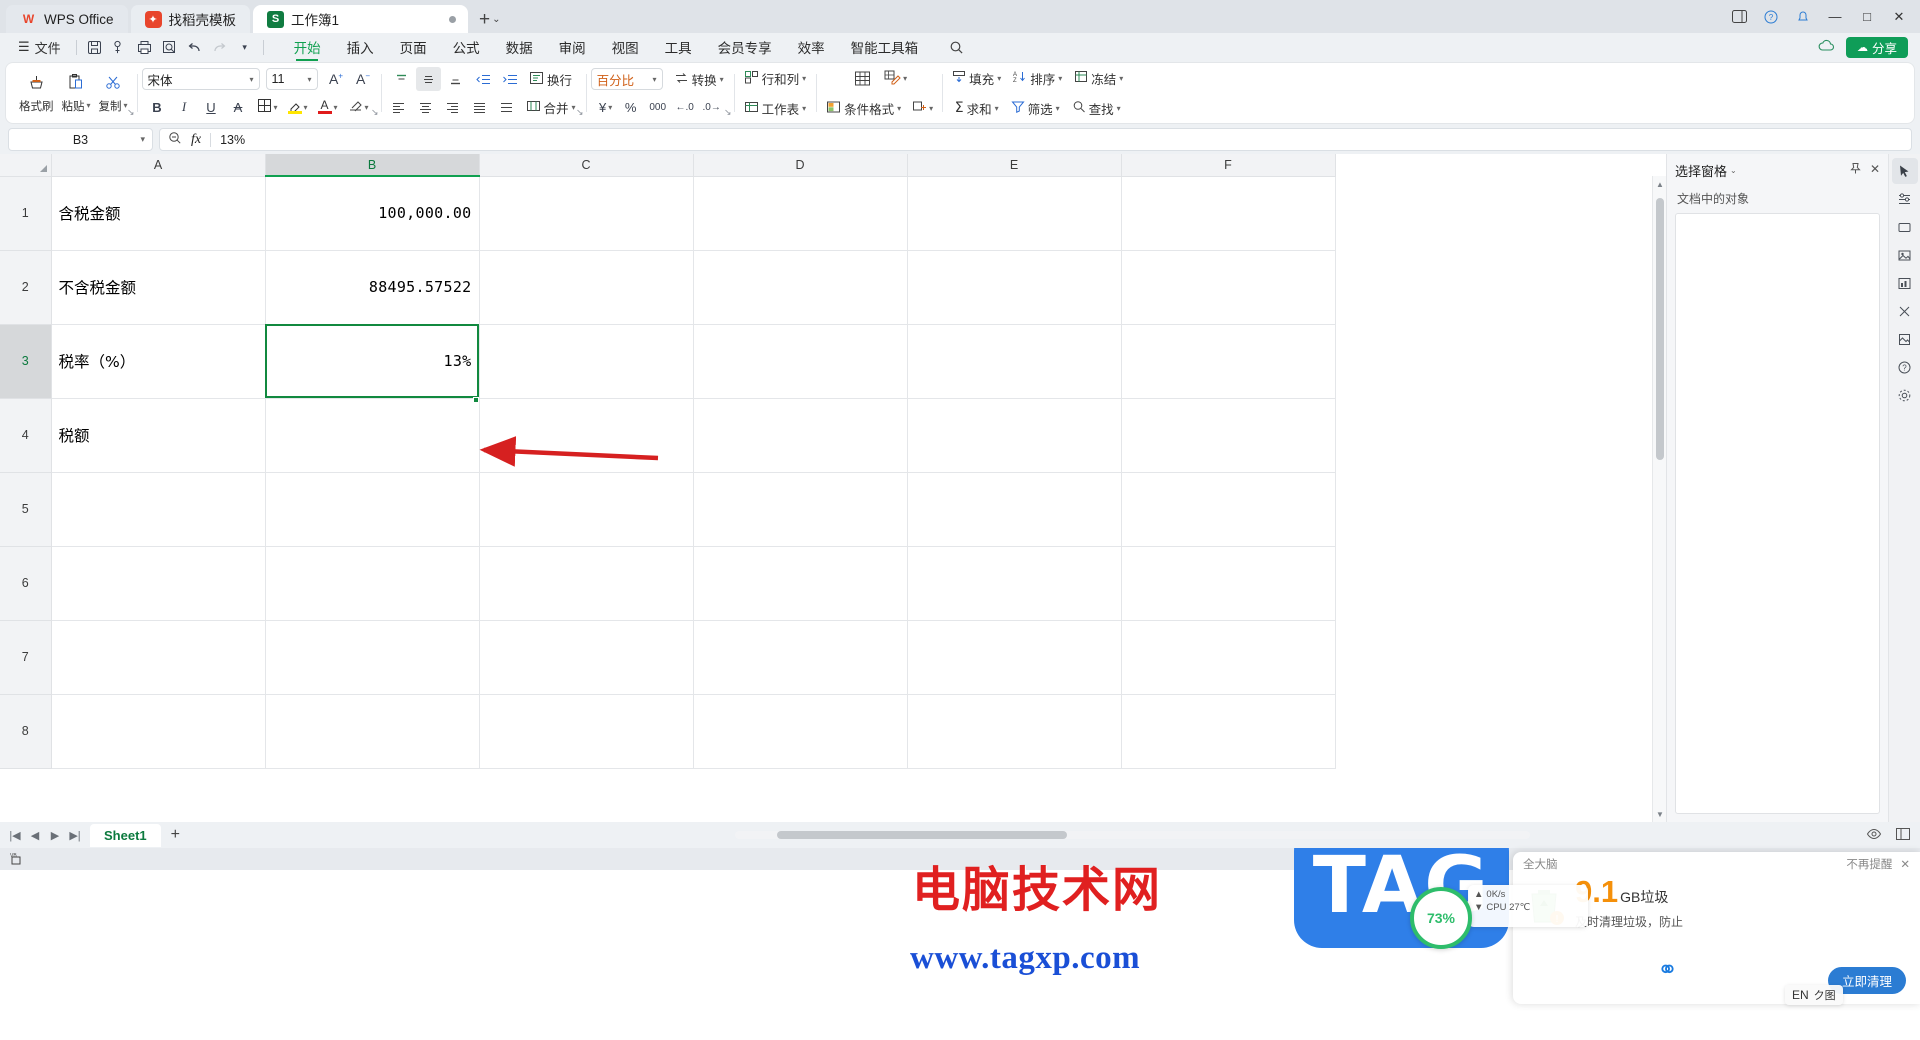 The image size is (1920, 1040). What do you see at coordinates (586, 165) in the screenshot?
I see `column-header-c: C` at bounding box center [586, 165].